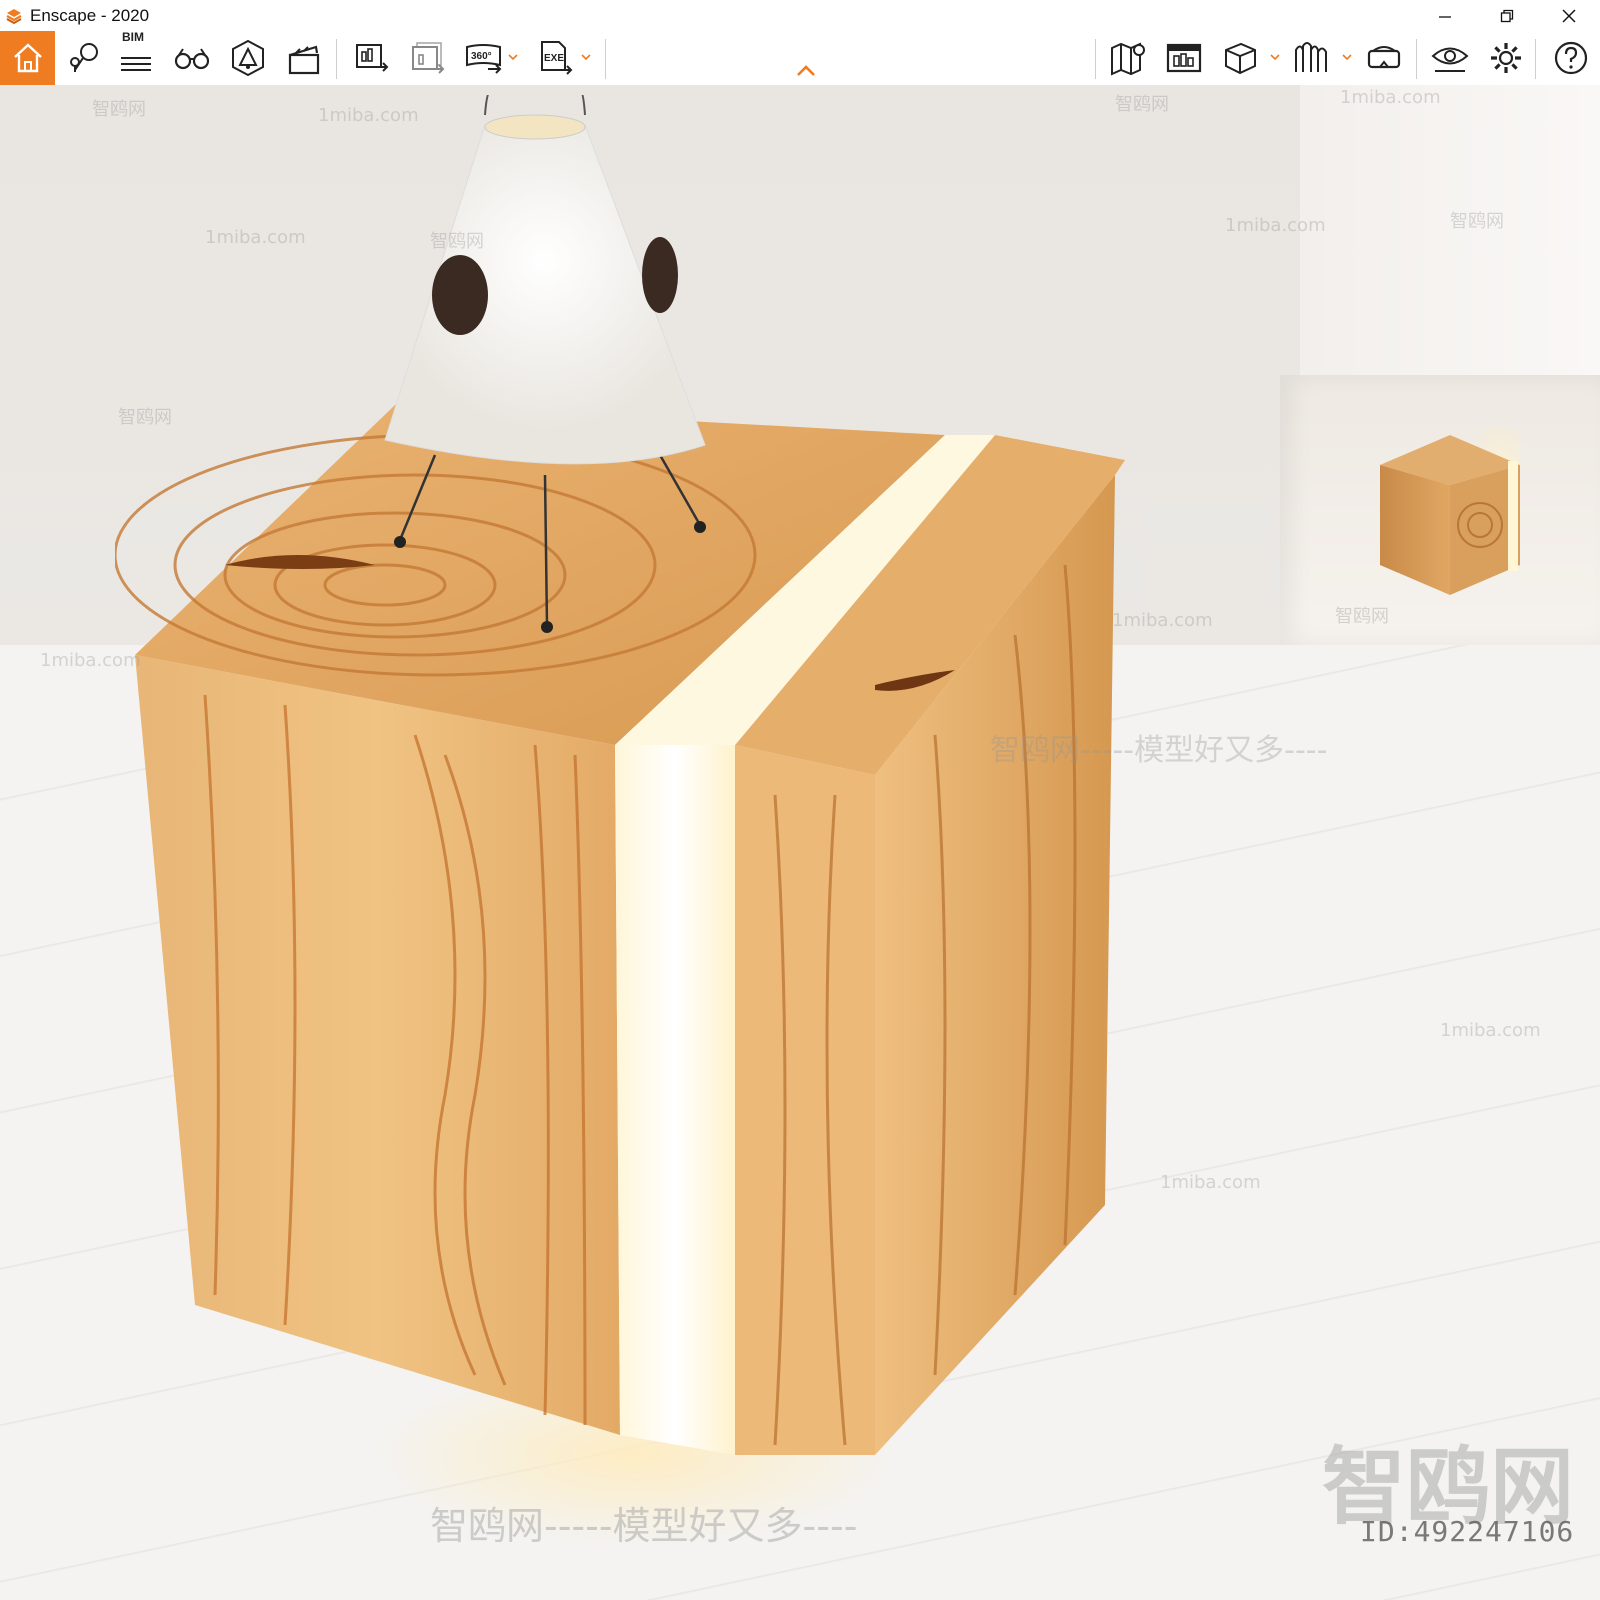 Image resolution: width=1600 pixels, height=1600 pixels. I want to click on batch-render-button, so click(428, 58).